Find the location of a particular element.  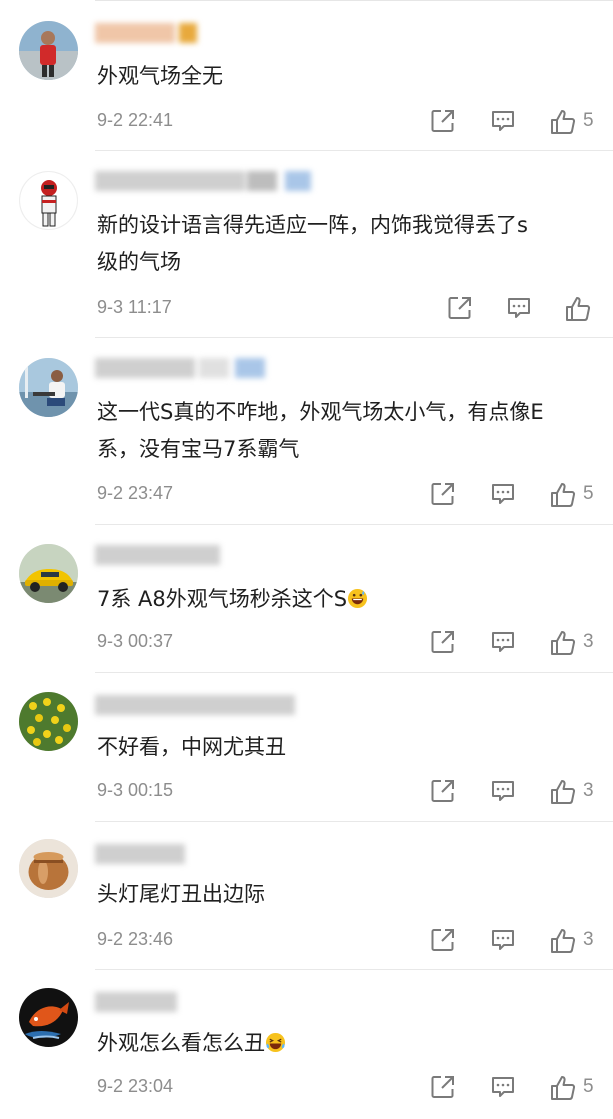

comment-meta: 9-3 00:15 3 is located at coordinates (352, 792).